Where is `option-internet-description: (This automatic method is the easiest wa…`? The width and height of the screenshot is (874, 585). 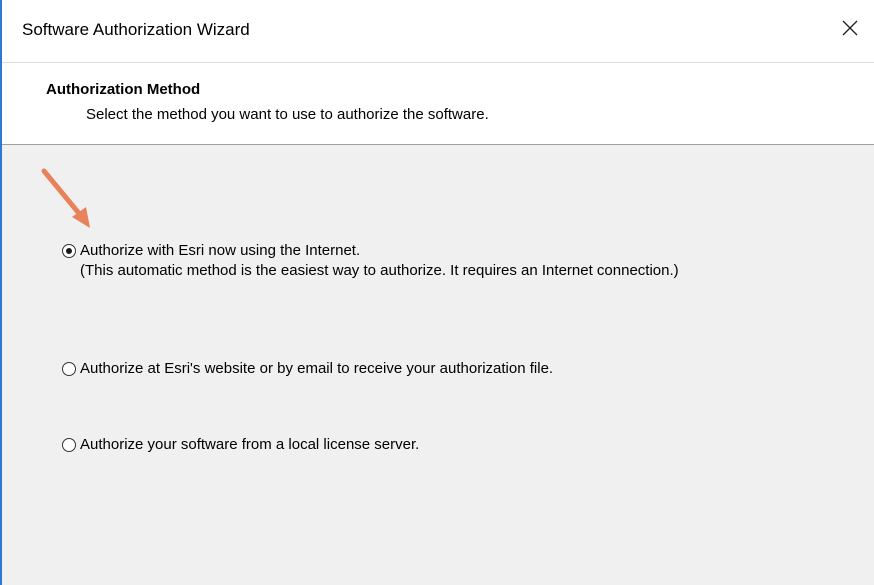
option-internet-description: (This automatic method is the easiest wa… is located at coordinates (379, 270).